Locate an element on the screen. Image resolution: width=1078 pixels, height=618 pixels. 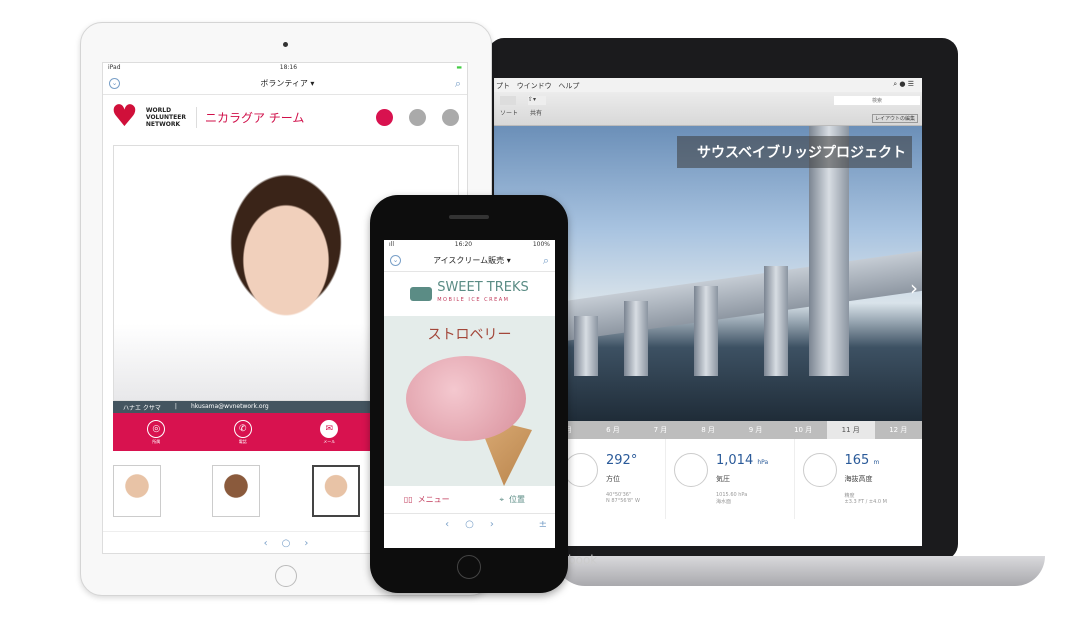
macbook-label: book is located at coordinates (583, 560).